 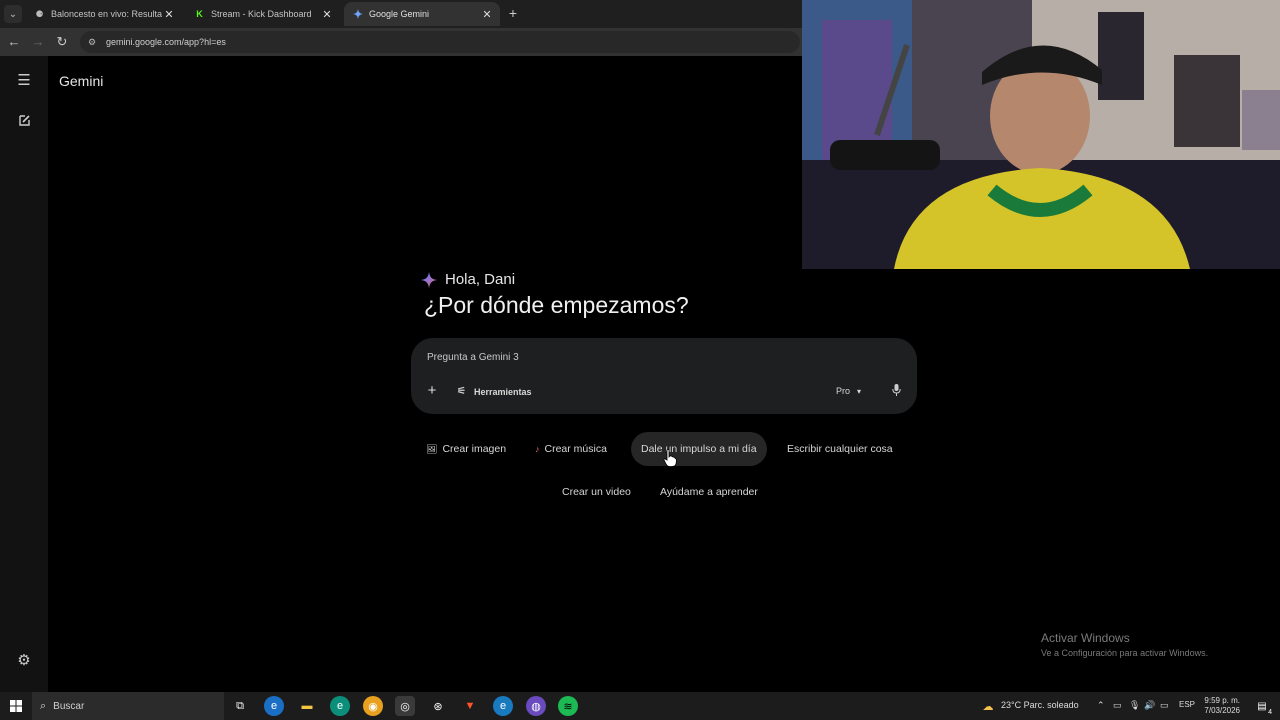 I want to click on model-label: Pro, so click(x=843, y=391).